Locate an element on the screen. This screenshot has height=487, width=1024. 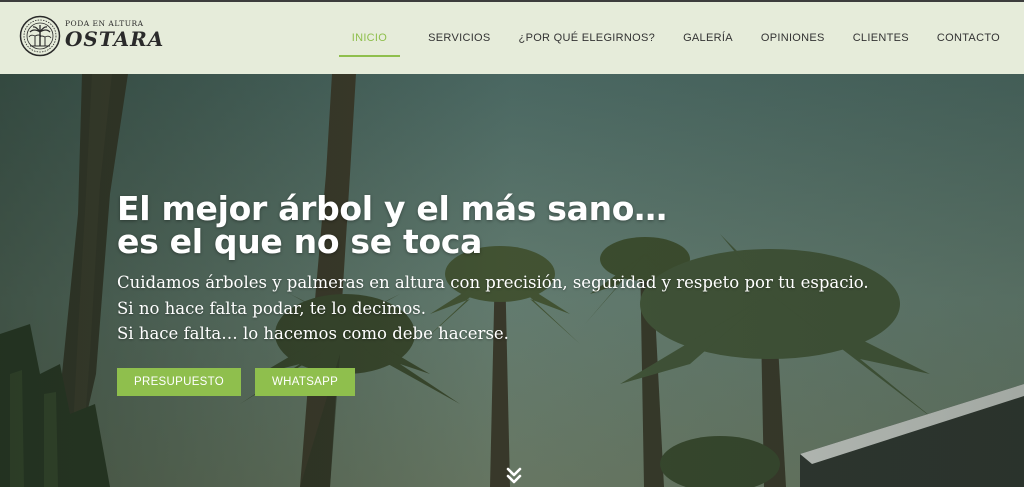
nav-item-opiniones: OPINIONES is located at coordinates (793, 38).